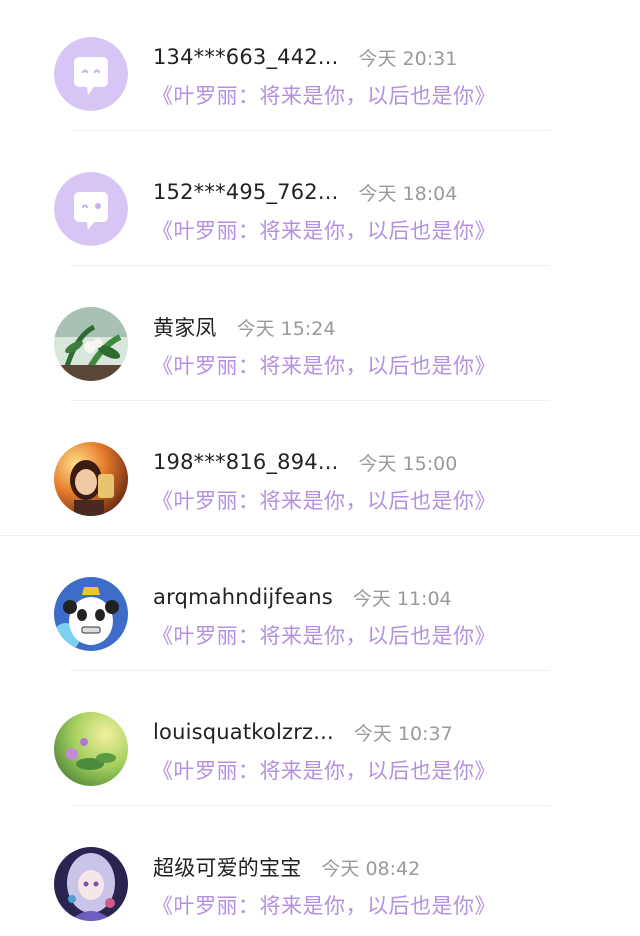 This screenshot has width=640, height=936. I want to click on timestamp: 今天 11:04, so click(402, 598).